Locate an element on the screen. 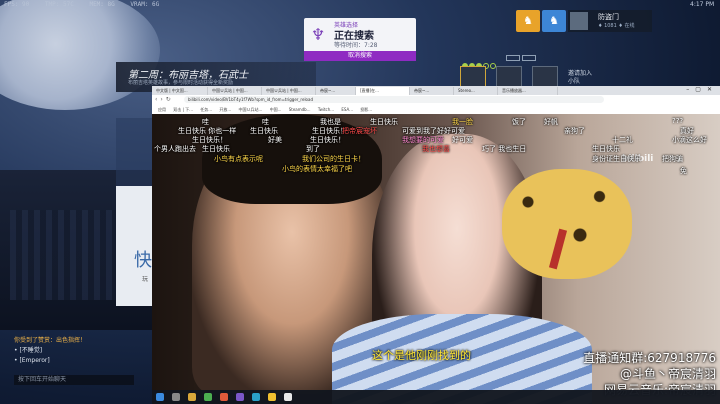 The width and height of the screenshot is (720, 404). chrome-icon is located at coordinates (208, 397).